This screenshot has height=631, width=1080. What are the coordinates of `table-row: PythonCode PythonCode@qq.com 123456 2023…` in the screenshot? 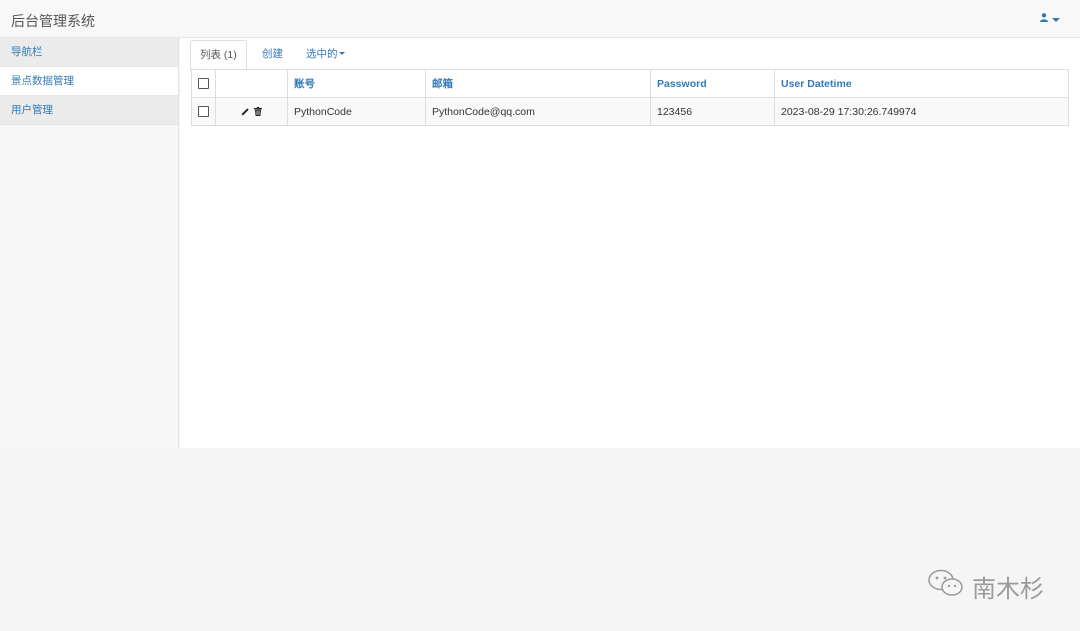 It's located at (630, 111).